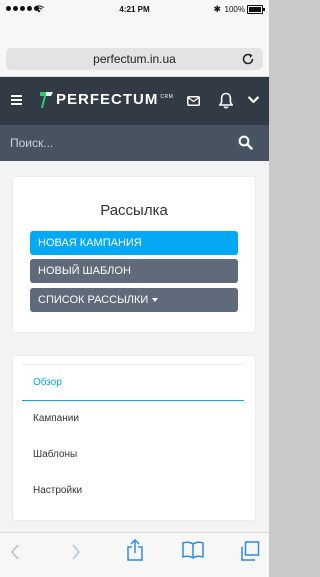 This screenshot has width=320, height=577. I want to click on new-campaign-button: НОВАЯ КАМПАНИЯ, so click(134, 243).